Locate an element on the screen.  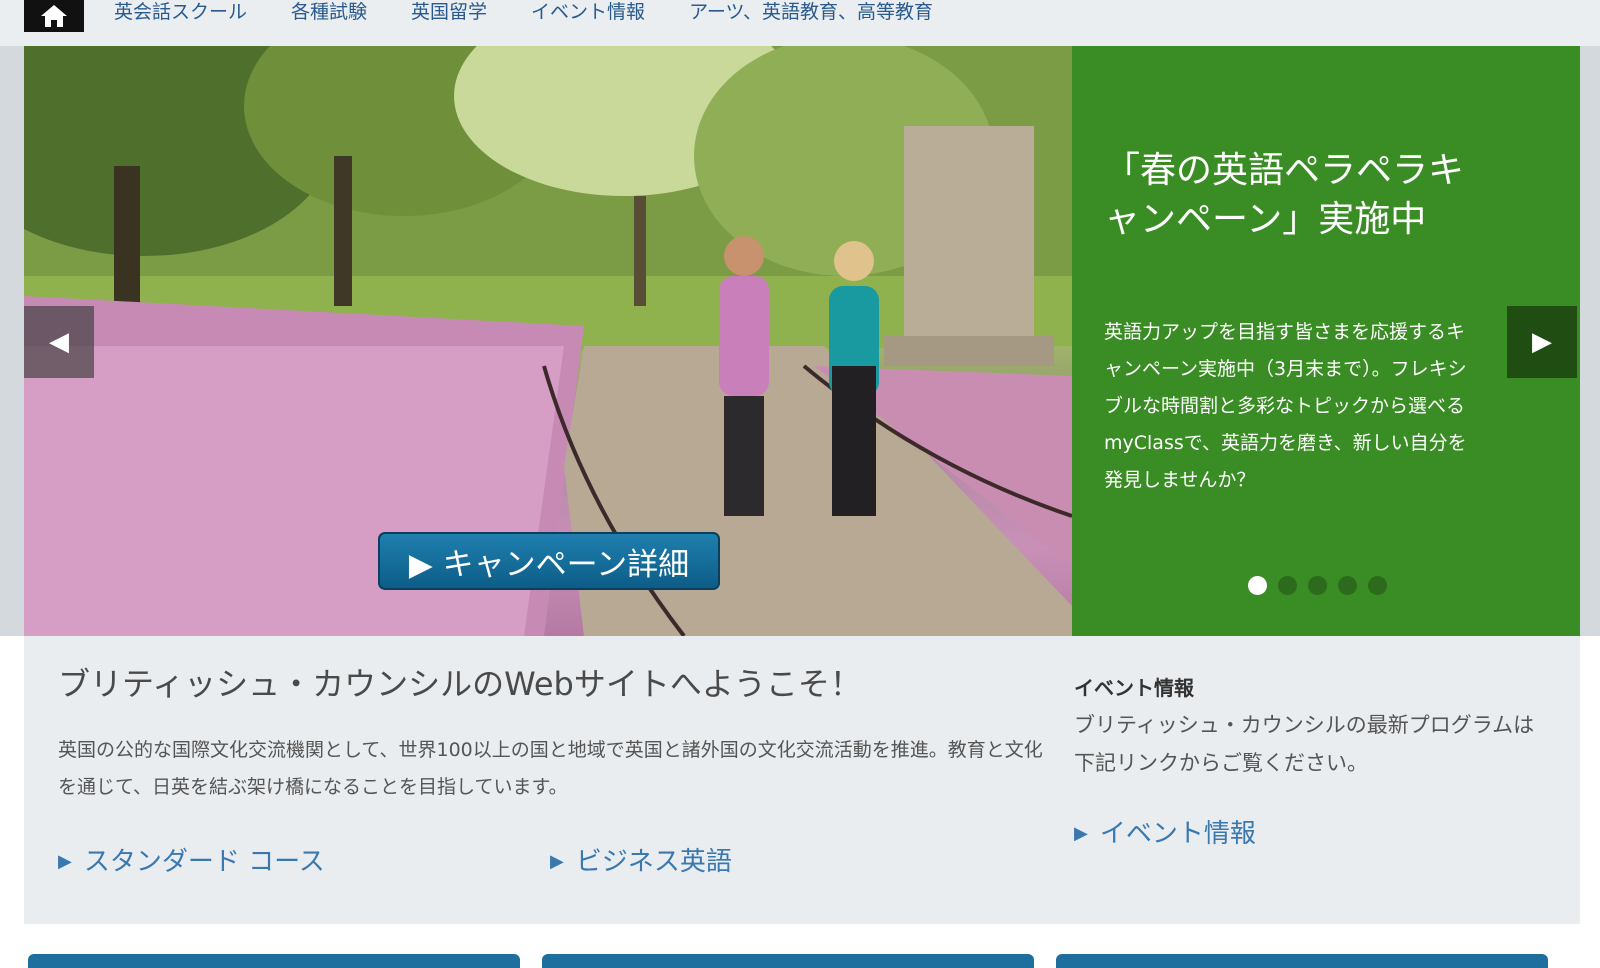
business-english-label: ビジネス英語 is located at coordinates (653, 862).